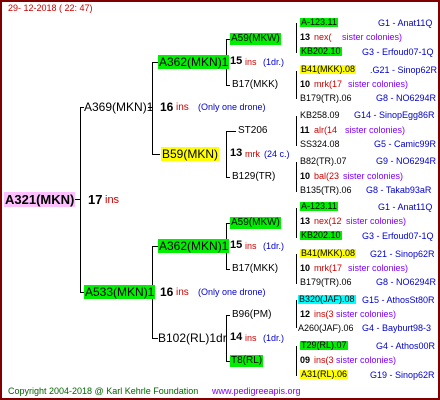 The height and width of the screenshot is (400, 440). I want to click on right-18-loc: G8 - NO6294R, so click(406, 282).